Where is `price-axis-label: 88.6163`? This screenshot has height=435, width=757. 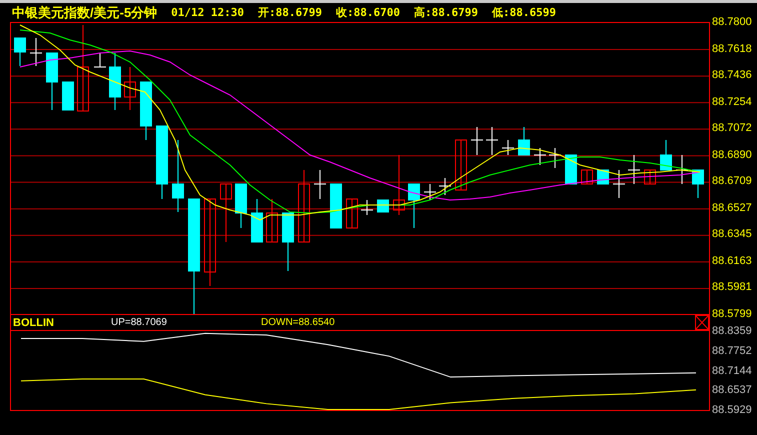 price-axis-label: 88.6163 is located at coordinates (732, 261).